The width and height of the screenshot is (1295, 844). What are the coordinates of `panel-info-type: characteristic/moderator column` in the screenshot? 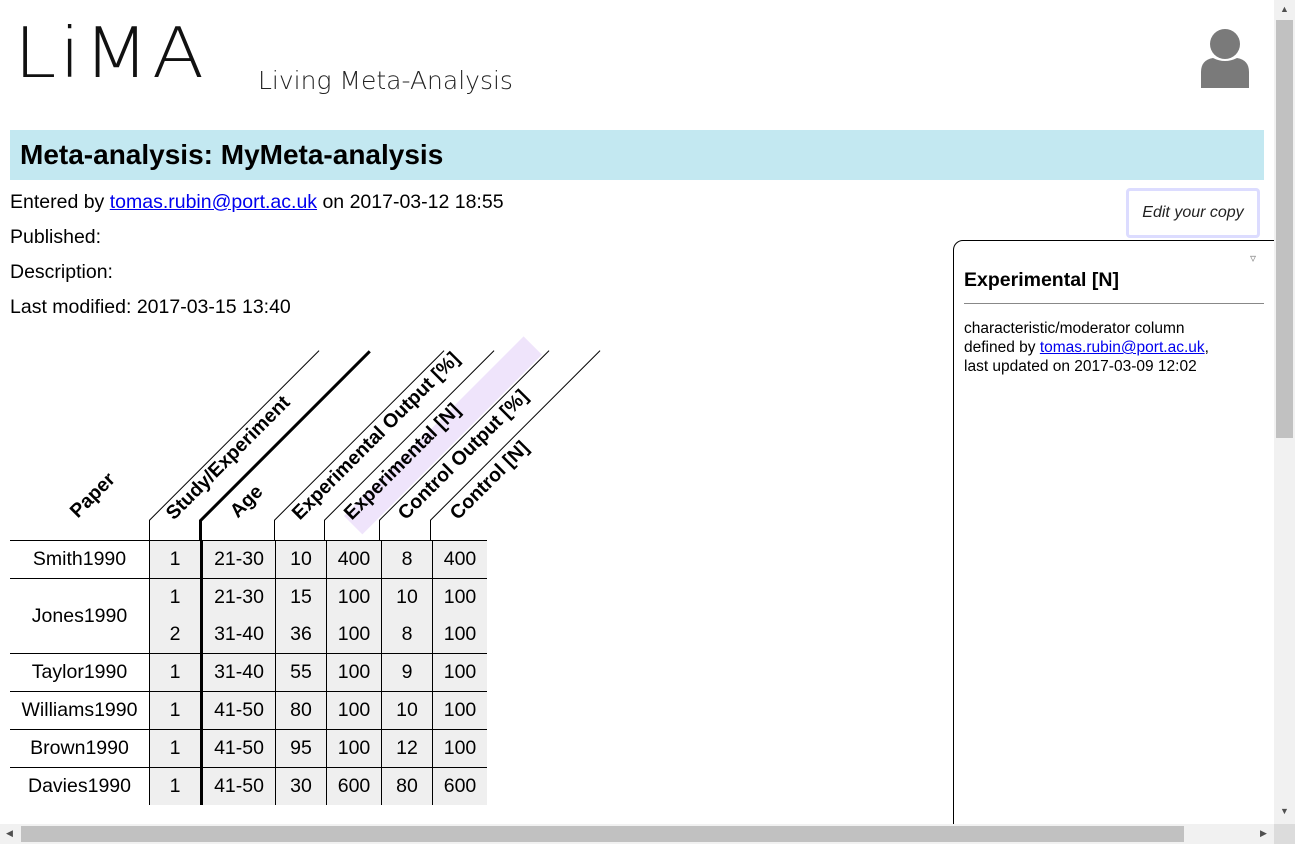 It's located at (1074, 328).